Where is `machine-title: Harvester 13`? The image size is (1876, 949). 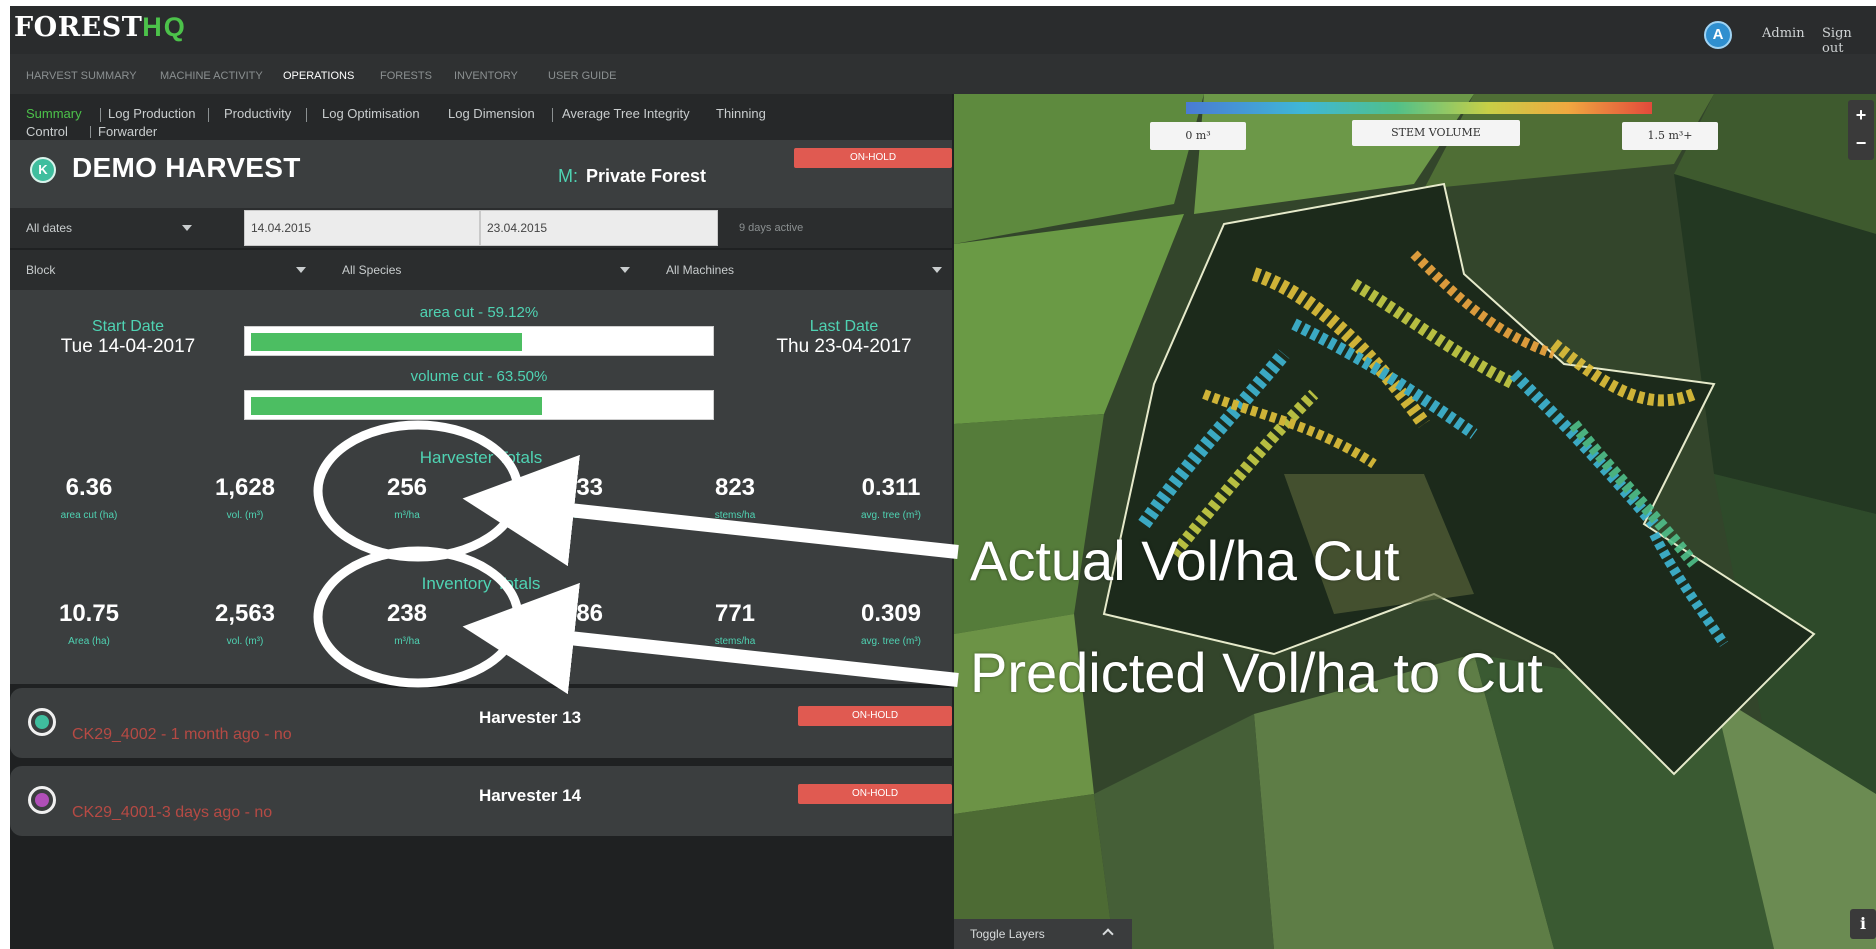 machine-title: Harvester 13 is located at coordinates (530, 717).